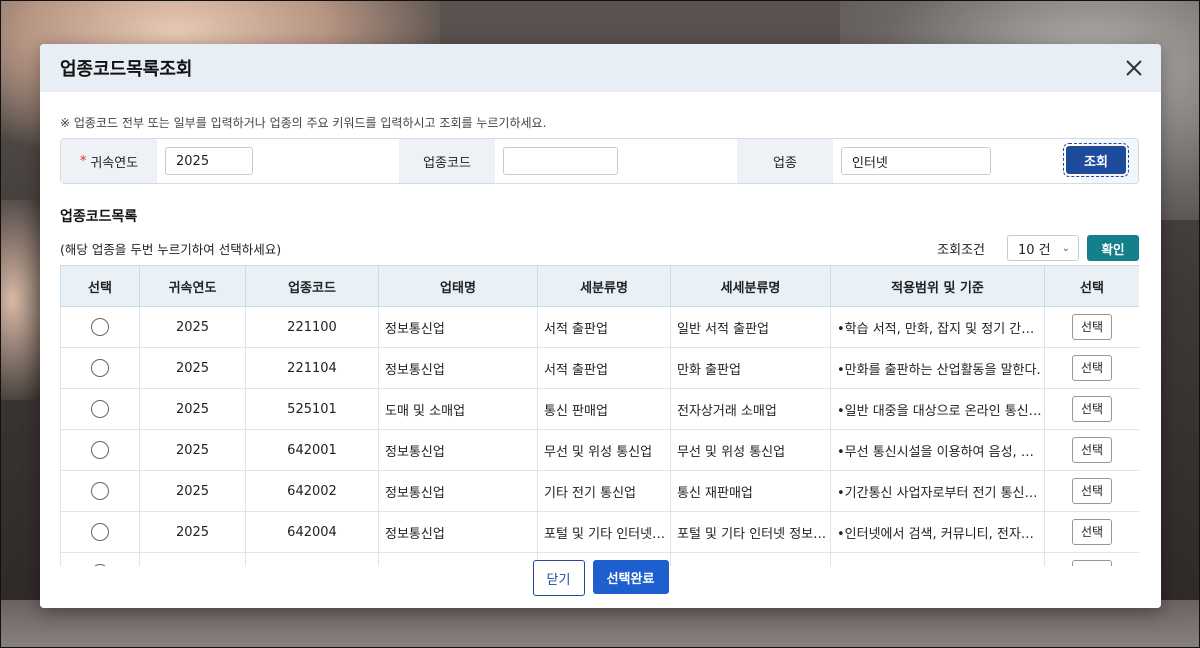  What do you see at coordinates (785, 161) in the screenshot?
I see `industry-label: 업종` at bounding box center [785, 161].